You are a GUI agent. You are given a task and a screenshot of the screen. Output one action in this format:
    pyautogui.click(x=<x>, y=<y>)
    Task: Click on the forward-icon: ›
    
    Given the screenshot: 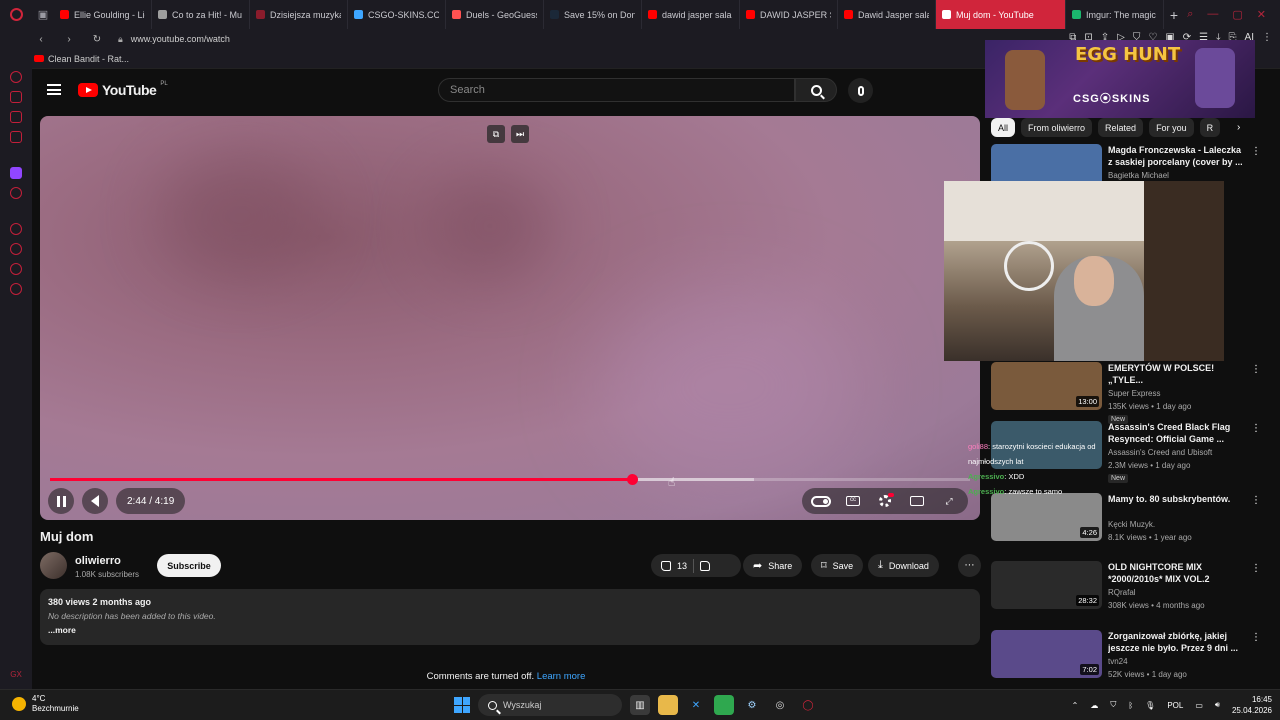 What is the action you would take?
    pyautogui.click(x=69, y=39)
    